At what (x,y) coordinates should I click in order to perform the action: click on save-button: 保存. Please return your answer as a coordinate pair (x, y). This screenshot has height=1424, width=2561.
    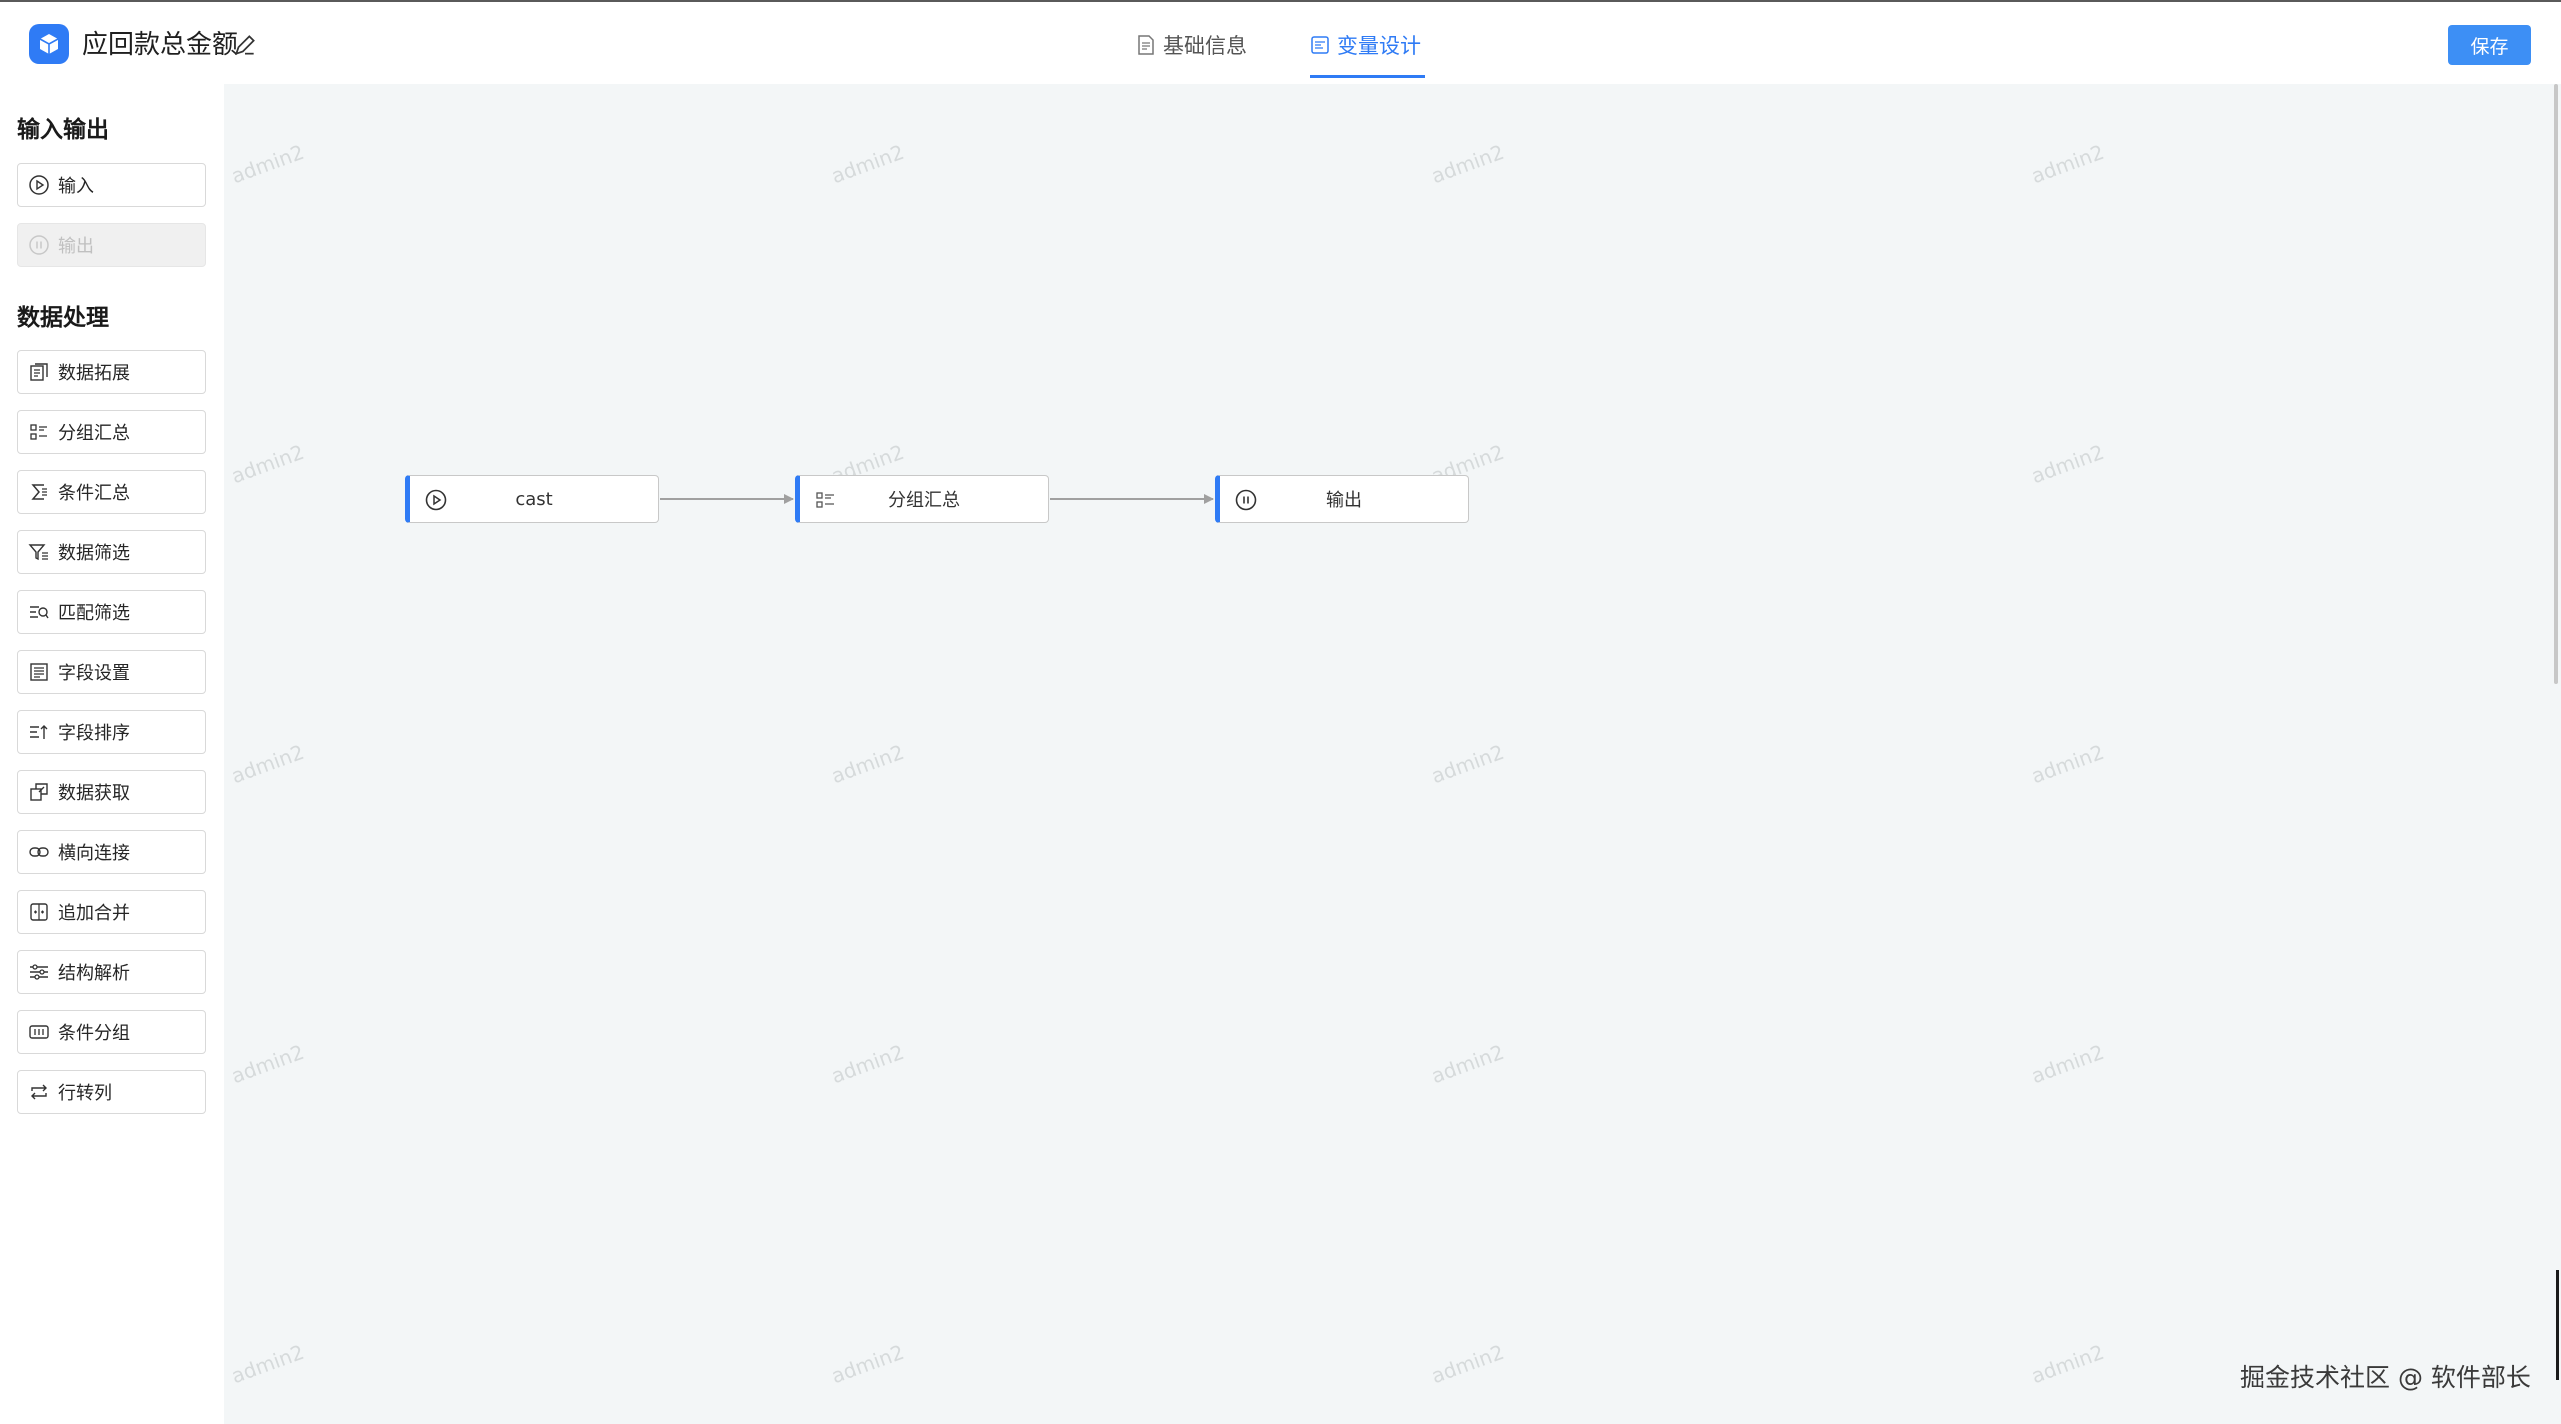
    Looking at the image, I should click on (2489, 45).